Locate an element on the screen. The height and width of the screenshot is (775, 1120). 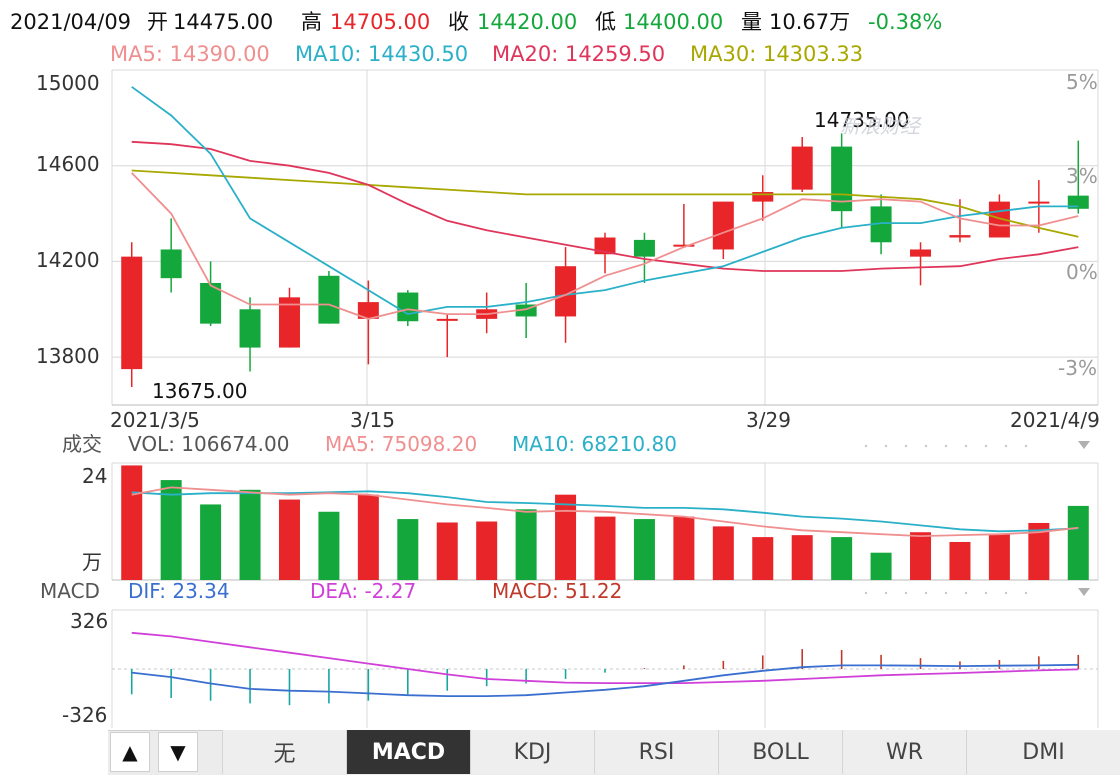
tab-wr: WR is located at coordinates (904, 752).